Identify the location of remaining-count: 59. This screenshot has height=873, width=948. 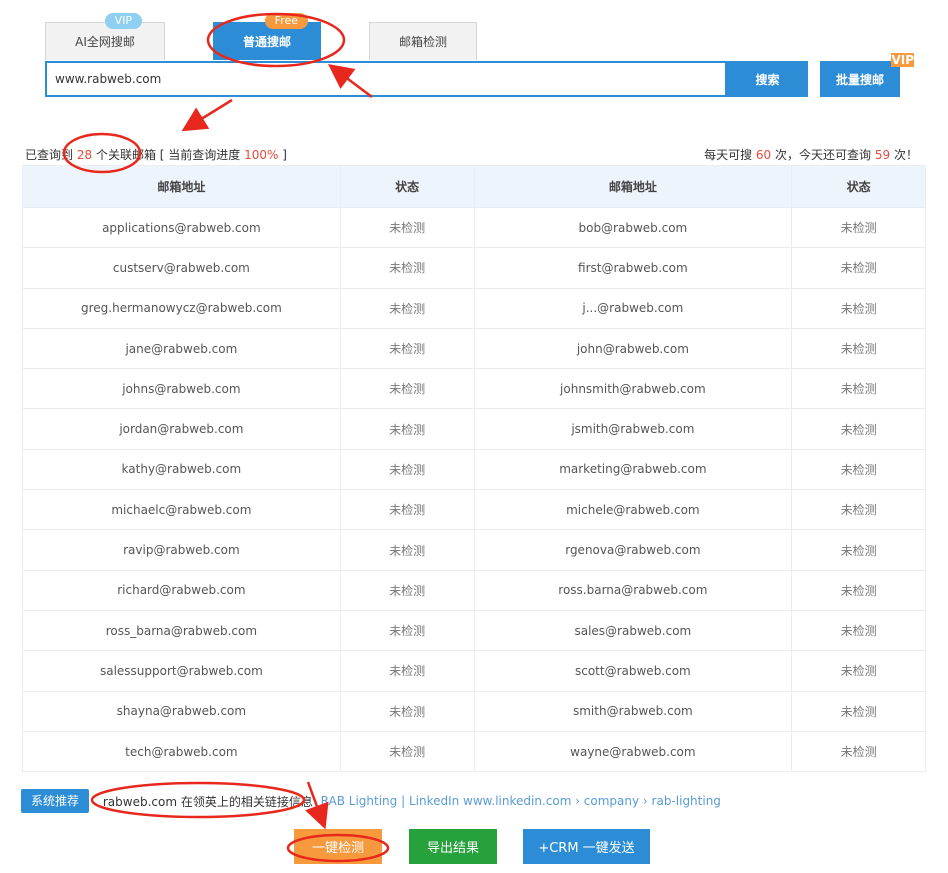
(882, 155).